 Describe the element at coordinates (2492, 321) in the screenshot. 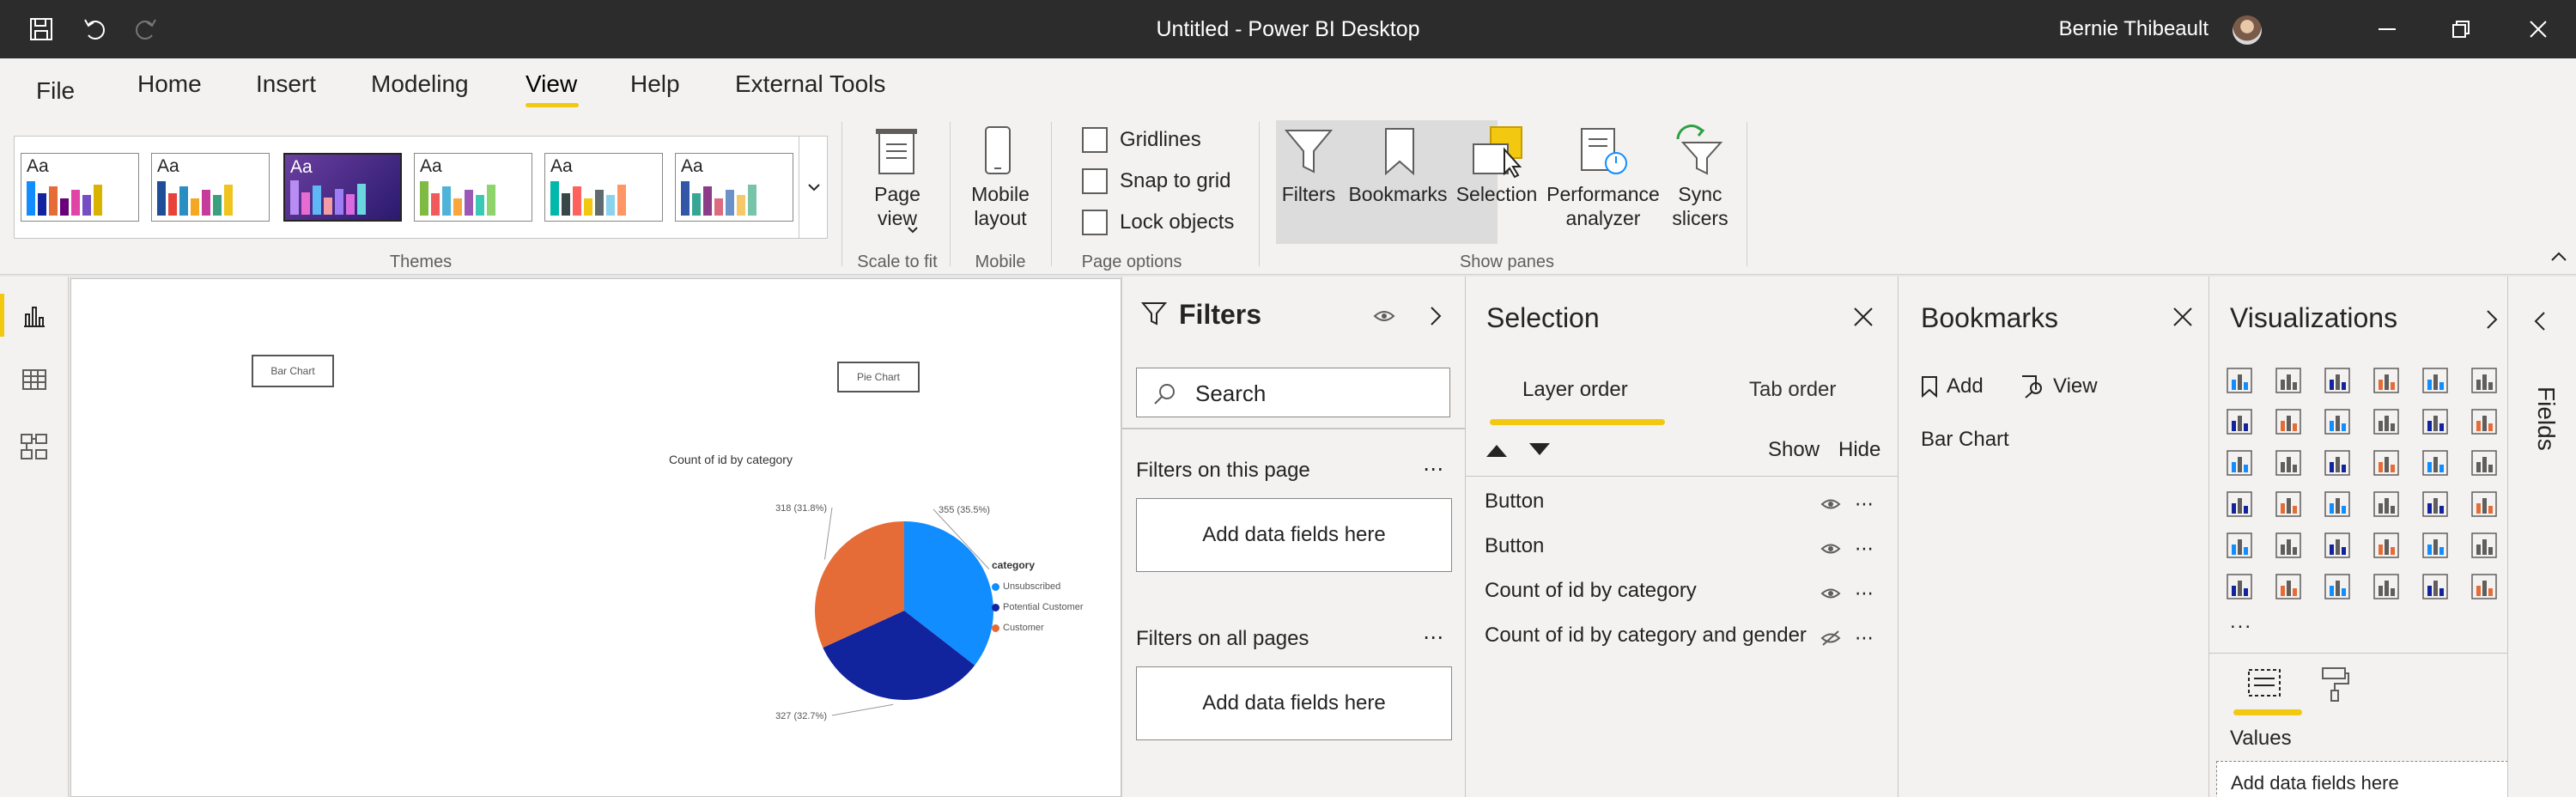

I see `collapse-visualizations-chevron-icon` at that location.